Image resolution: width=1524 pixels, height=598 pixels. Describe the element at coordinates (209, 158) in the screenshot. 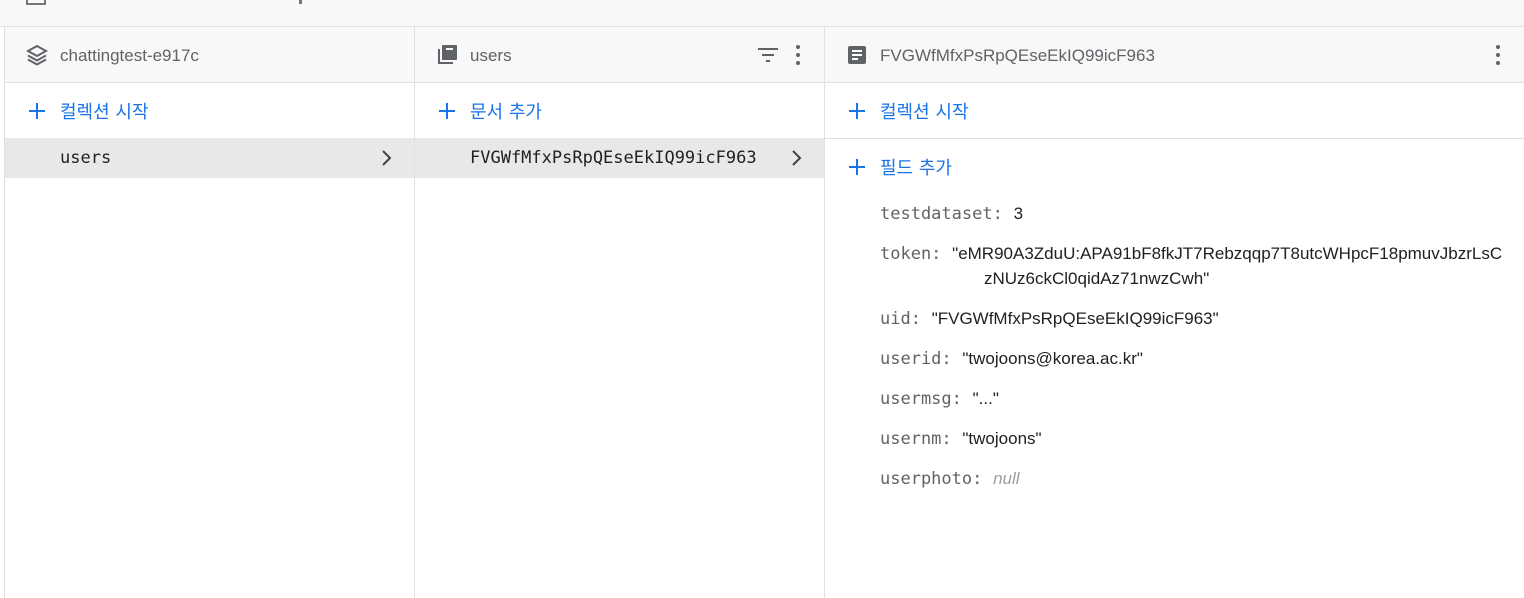

I see `collection-item-users: users` at that location.